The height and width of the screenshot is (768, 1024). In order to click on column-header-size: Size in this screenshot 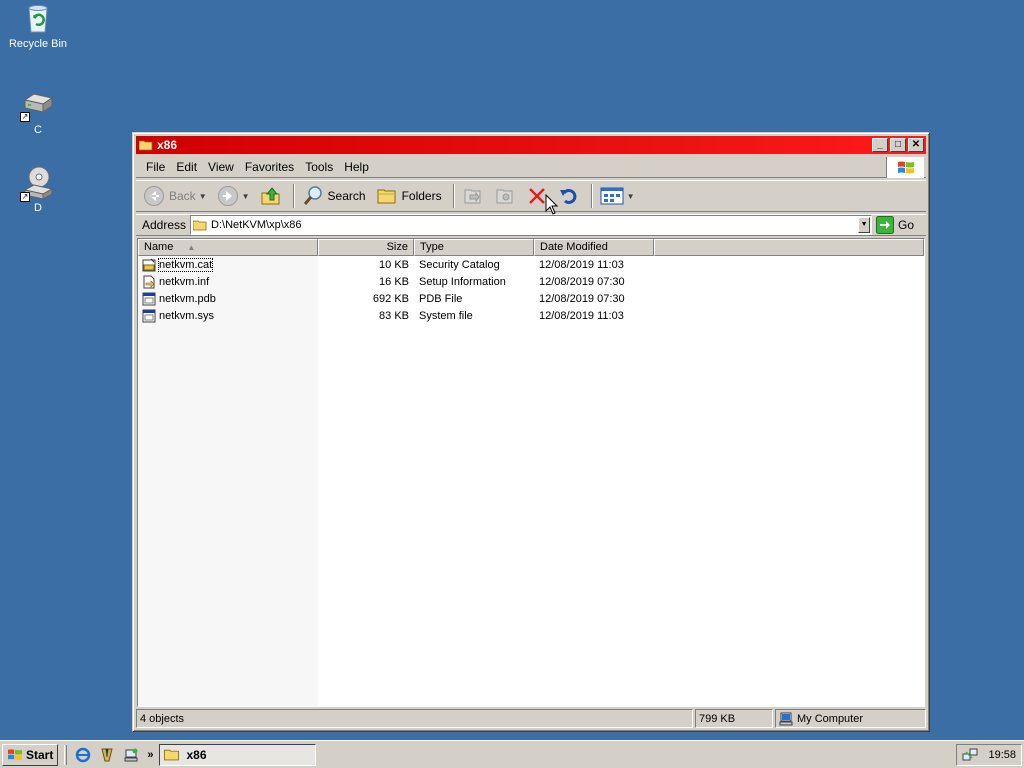, I will do `click(366, 247)`.